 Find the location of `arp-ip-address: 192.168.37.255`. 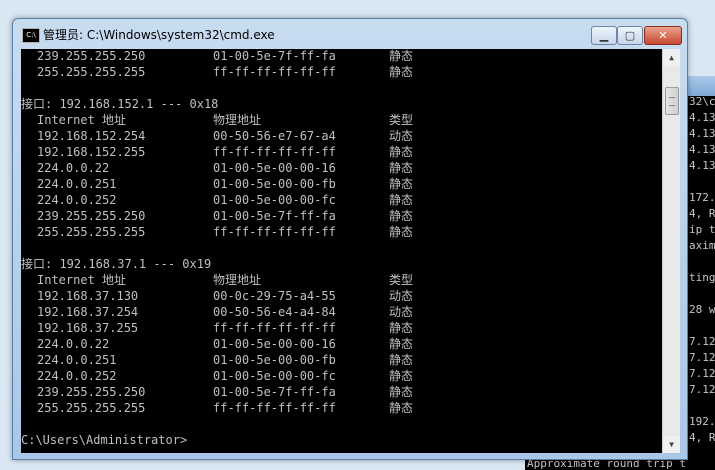

arp-ip-address: 192.168.37.255 is located at coordinates (88, 328).